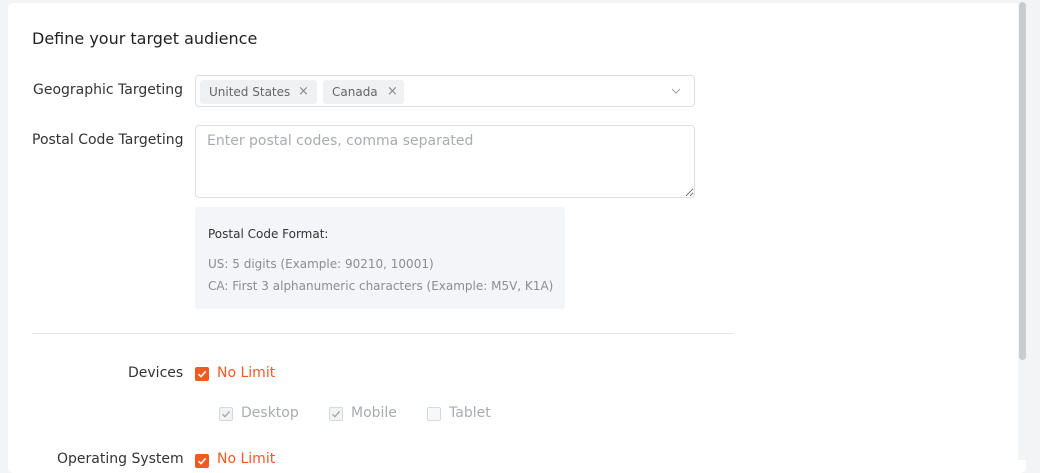 Image resolution: width=1040 pixels, height=473 pixels. I want to click on hint-title: Postal Code Format:, so click(268, 234).